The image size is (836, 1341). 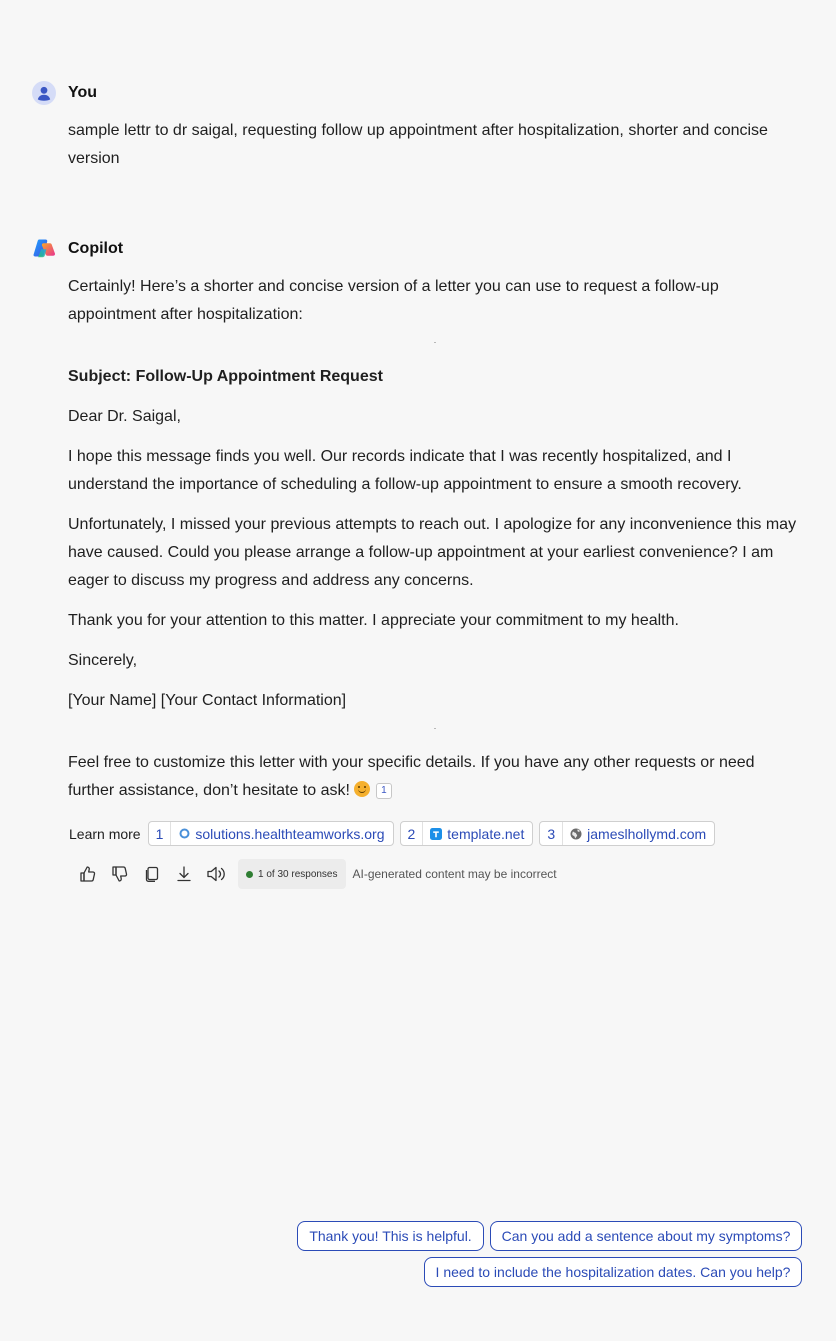 I want to click on citation-marker: 1, so click(x=383, y=791).